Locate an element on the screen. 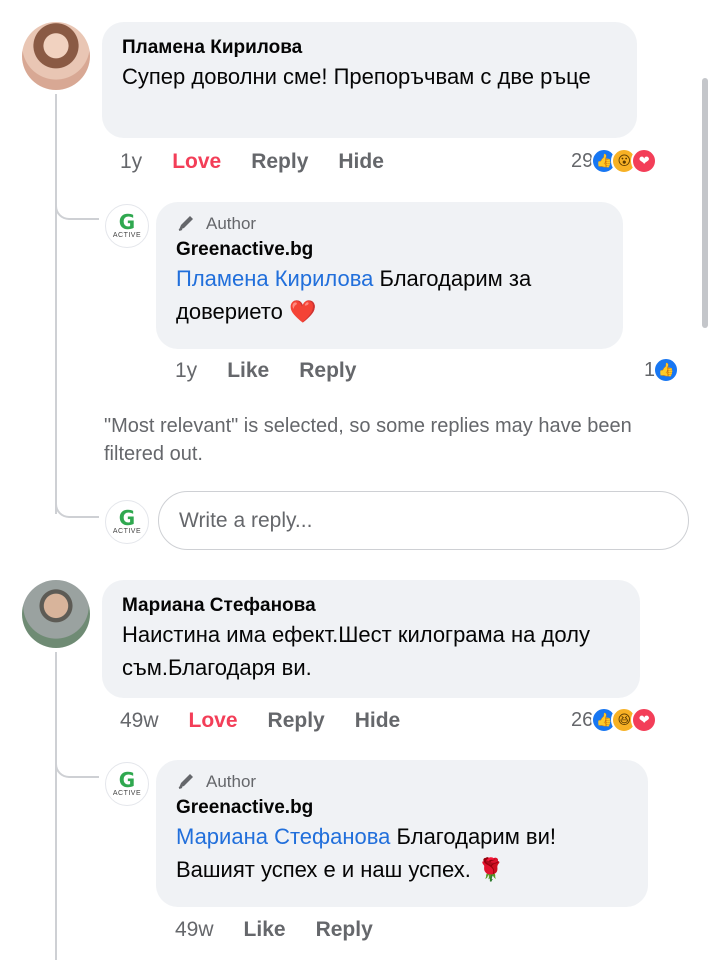 The height and width of the screenshot is (960, 710). comment-actions: 49w Love Reply Hide is located at coordinates (275, 721).